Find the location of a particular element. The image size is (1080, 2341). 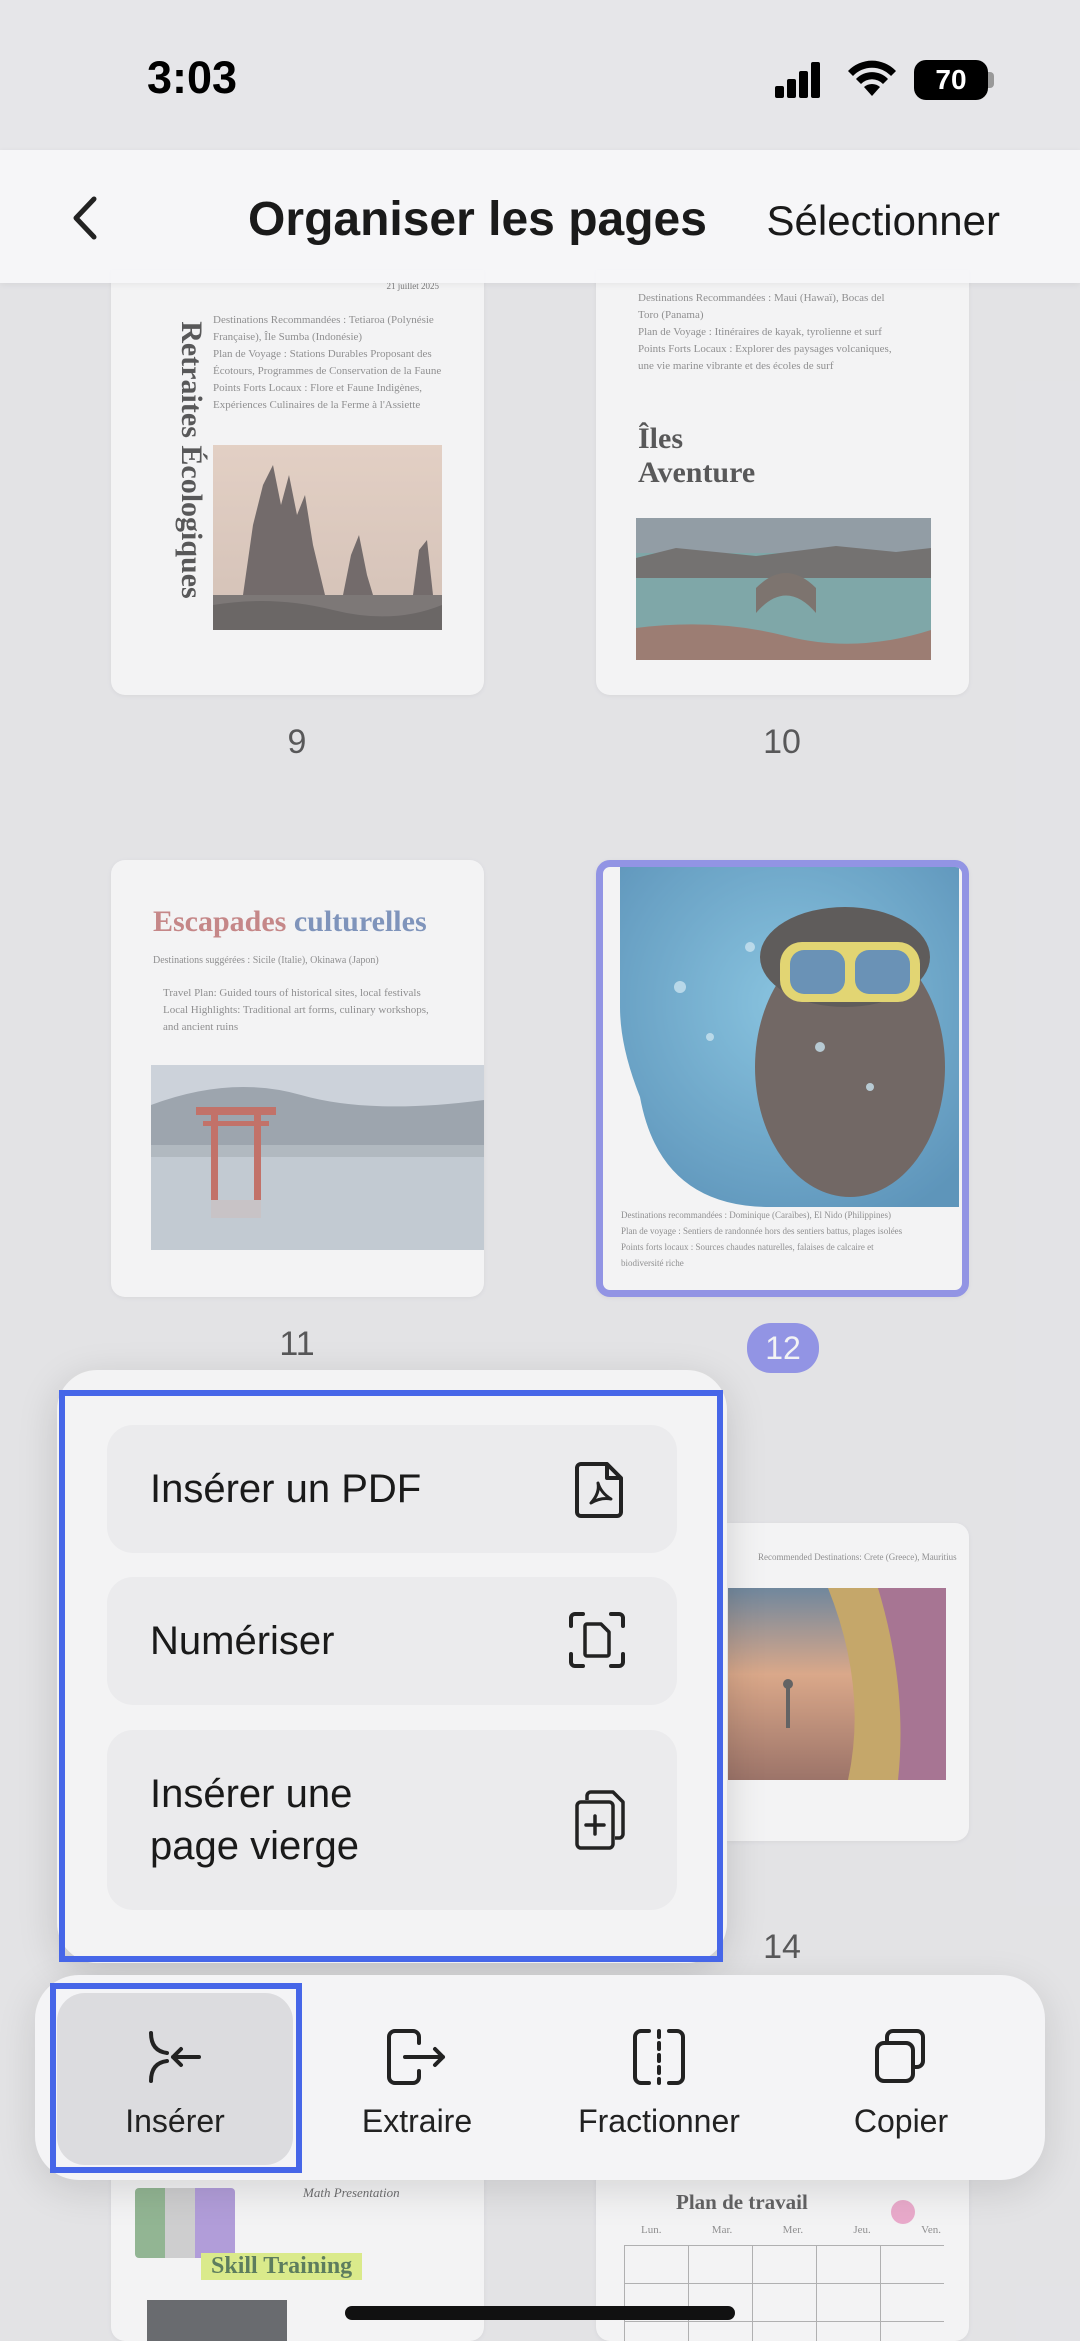

insert-button: Insérer is located at coordinates (164, 2077).